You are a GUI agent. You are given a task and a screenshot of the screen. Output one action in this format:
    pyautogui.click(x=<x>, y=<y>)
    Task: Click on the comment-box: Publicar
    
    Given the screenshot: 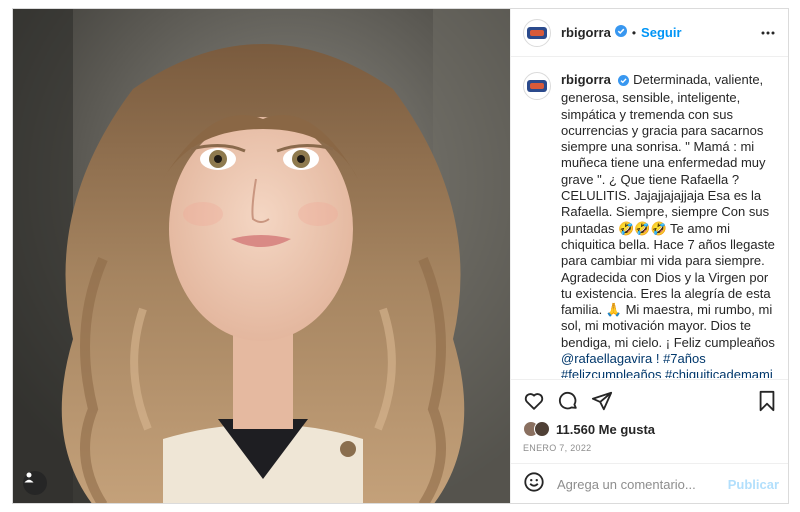 What is the action you would take?
    pyautogui.click(x=649, y=483)
    